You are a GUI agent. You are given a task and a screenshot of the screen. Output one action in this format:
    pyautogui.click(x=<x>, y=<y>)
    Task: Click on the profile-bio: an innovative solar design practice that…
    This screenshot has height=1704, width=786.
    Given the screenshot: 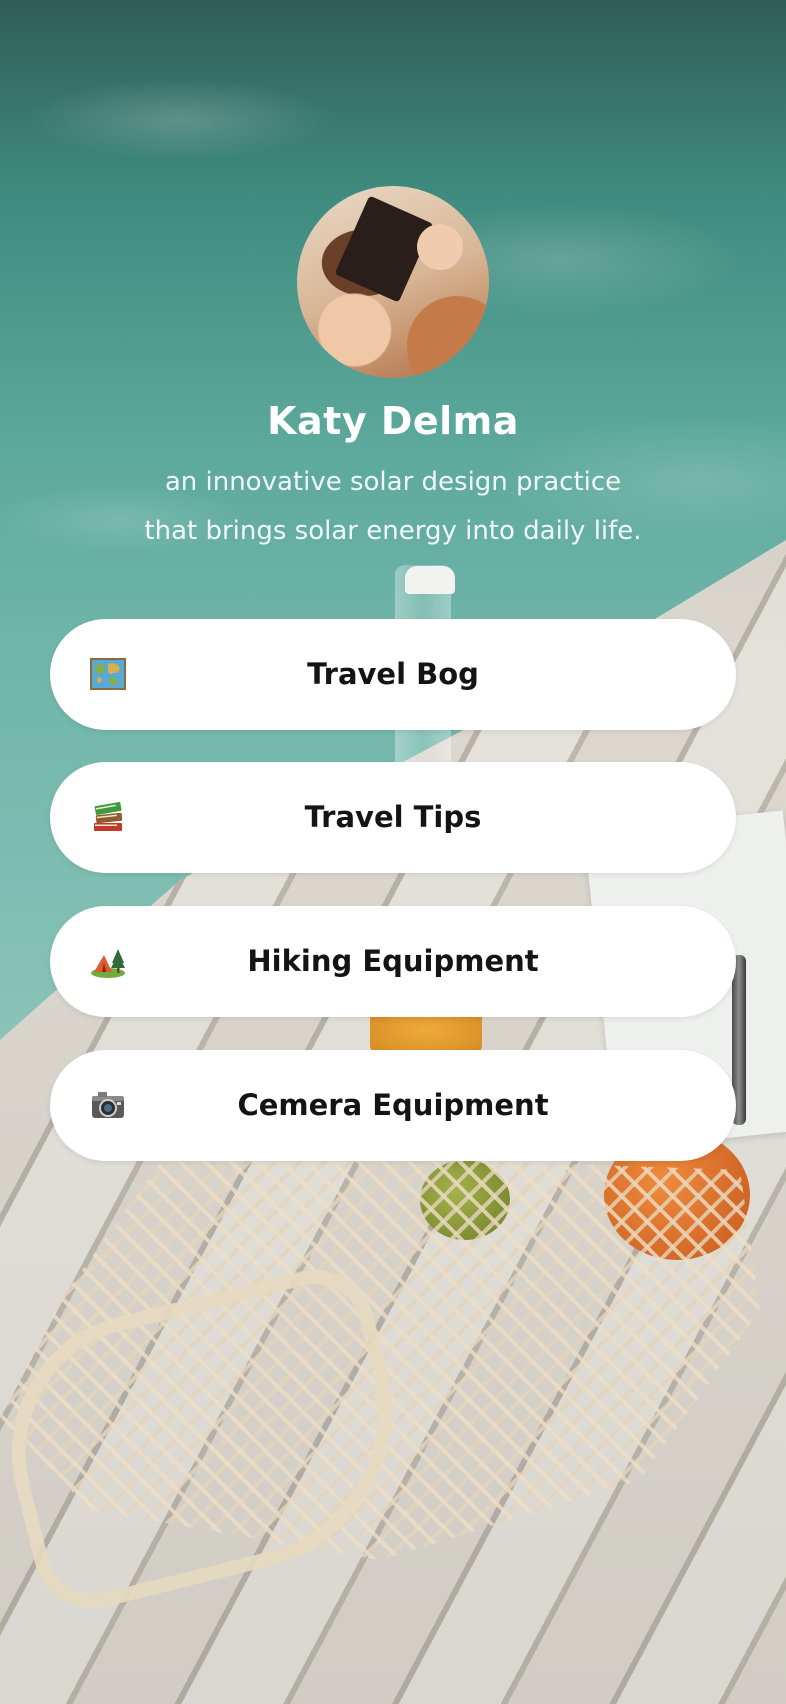 What is the action you would take?
    pyautogui.click(x=393, y=507)
    